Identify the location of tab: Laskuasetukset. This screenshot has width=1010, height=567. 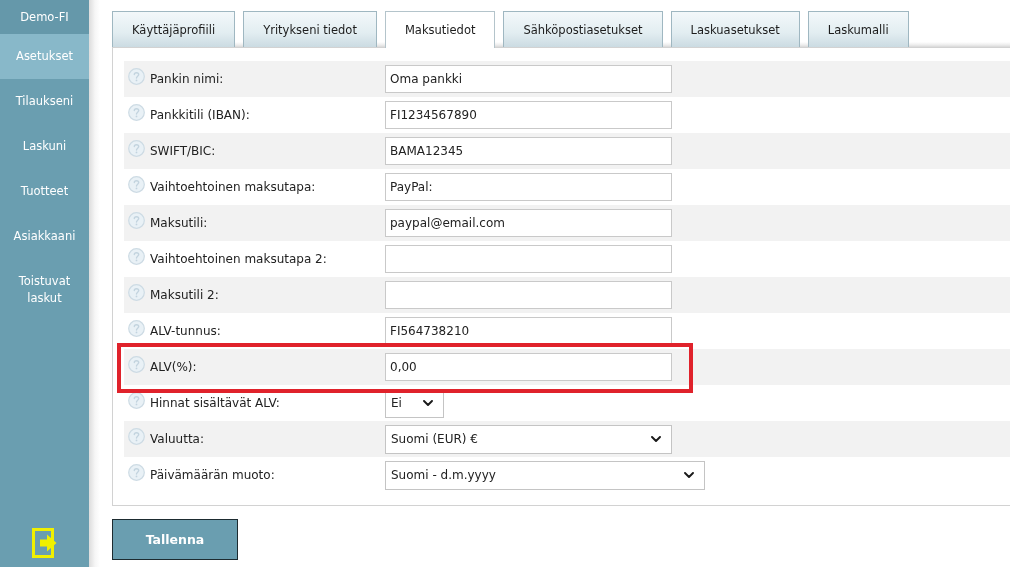
(735, 29).